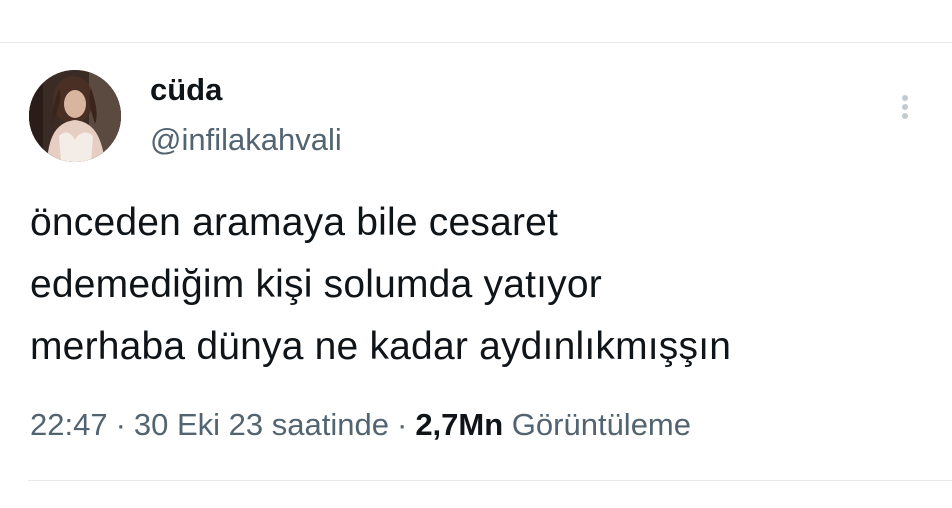 This screenshot has width=952, height=508. Describe the element at coordinates (381, 346) in the screenshot. I see `tweet-text-line: merhaba dünya ne kadar aydınlıkmışşın` at that location.